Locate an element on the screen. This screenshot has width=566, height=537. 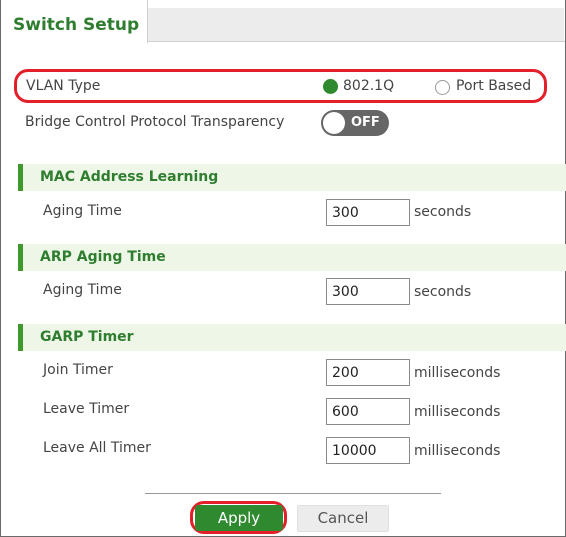
leave-timer-input: 600 is located at coordinates (368, 411).